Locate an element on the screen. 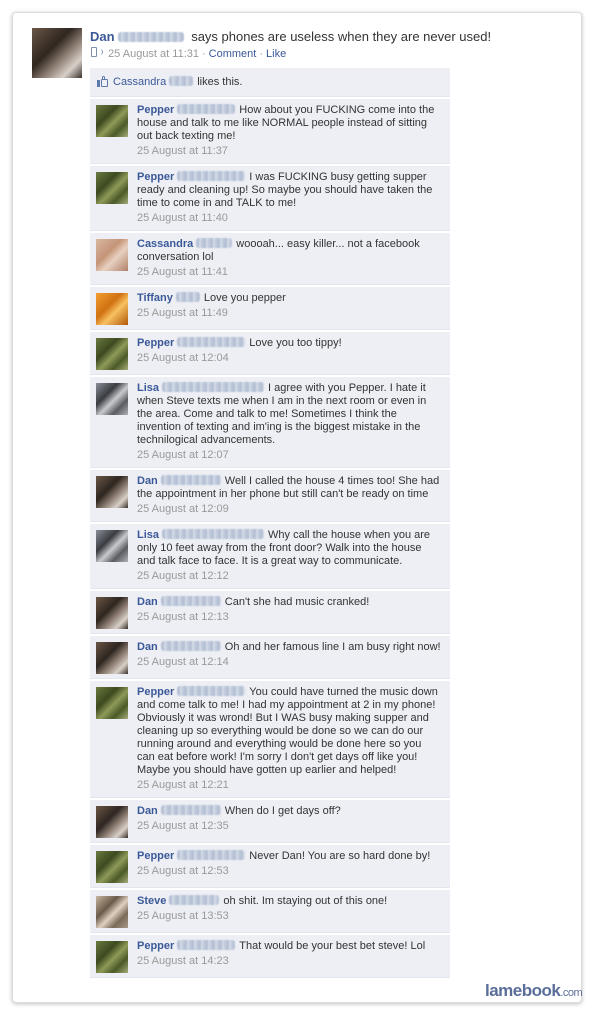 The height and width of the screenshot is (1021, 600). author-name: Dan is located at coordinates (102, 36).